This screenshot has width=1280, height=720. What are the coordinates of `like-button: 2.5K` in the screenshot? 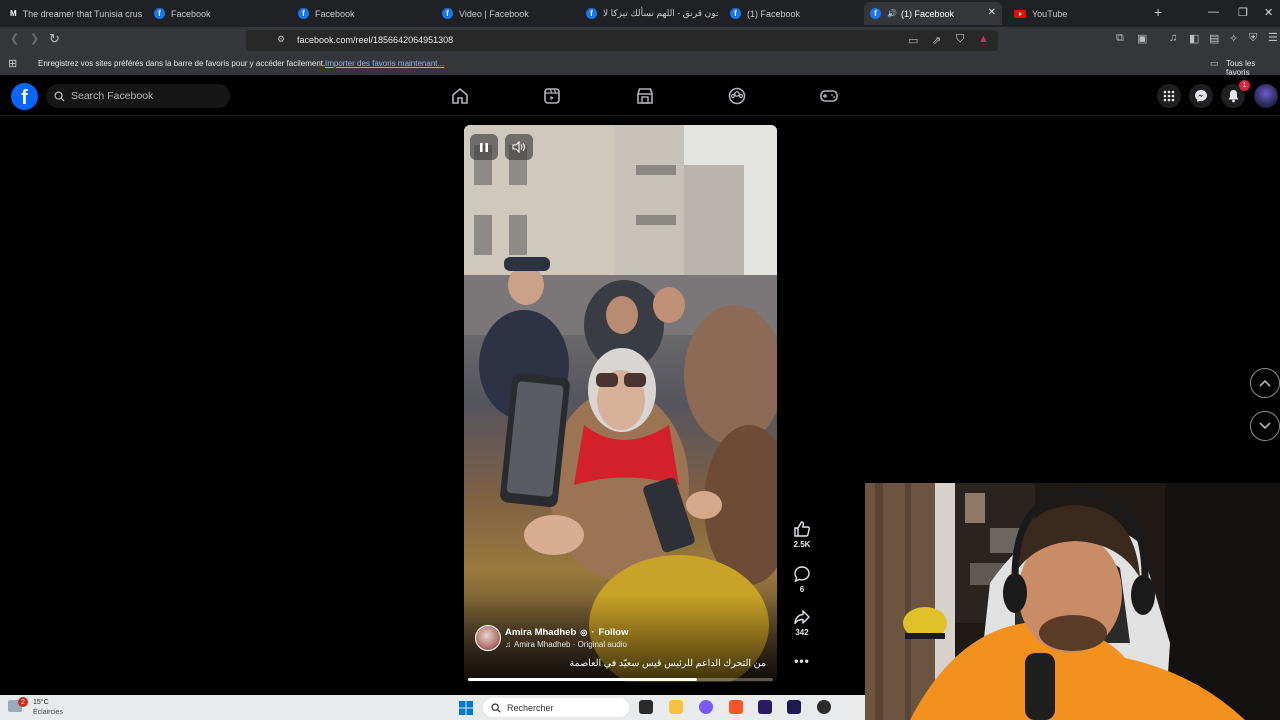 It's located at (802, 534).